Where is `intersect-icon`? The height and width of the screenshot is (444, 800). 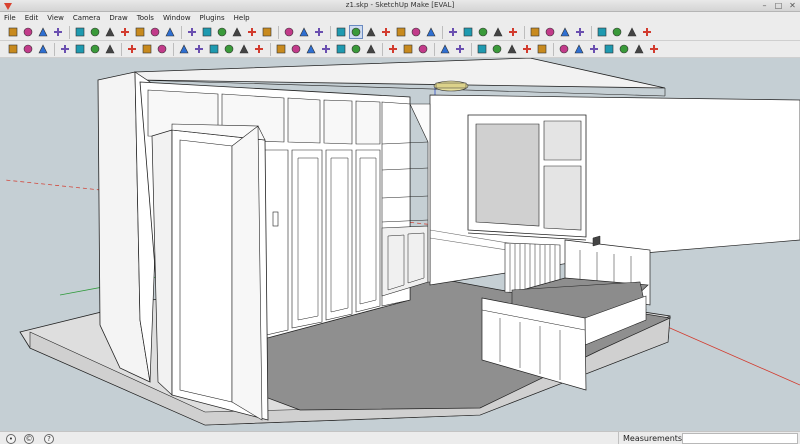
intersect-icon is located at coordinates (624, 49).